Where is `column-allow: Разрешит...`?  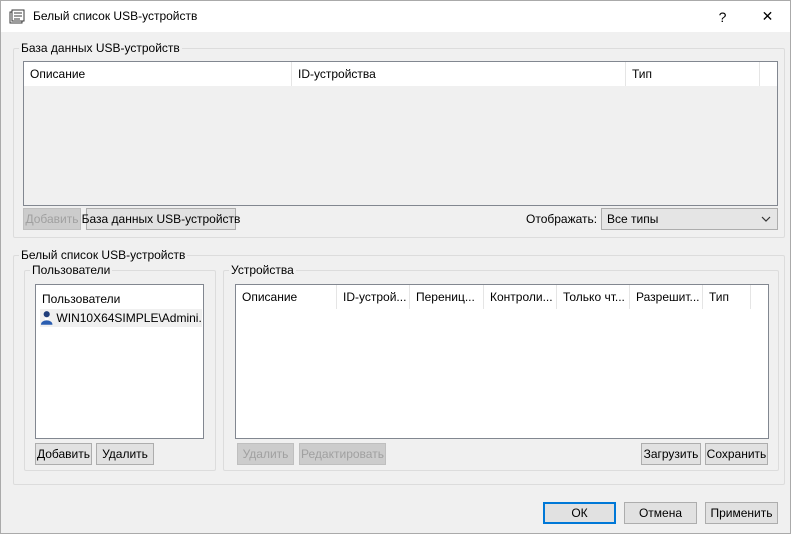 column-allow: Разрешит... is located at coordinates (666, 297).